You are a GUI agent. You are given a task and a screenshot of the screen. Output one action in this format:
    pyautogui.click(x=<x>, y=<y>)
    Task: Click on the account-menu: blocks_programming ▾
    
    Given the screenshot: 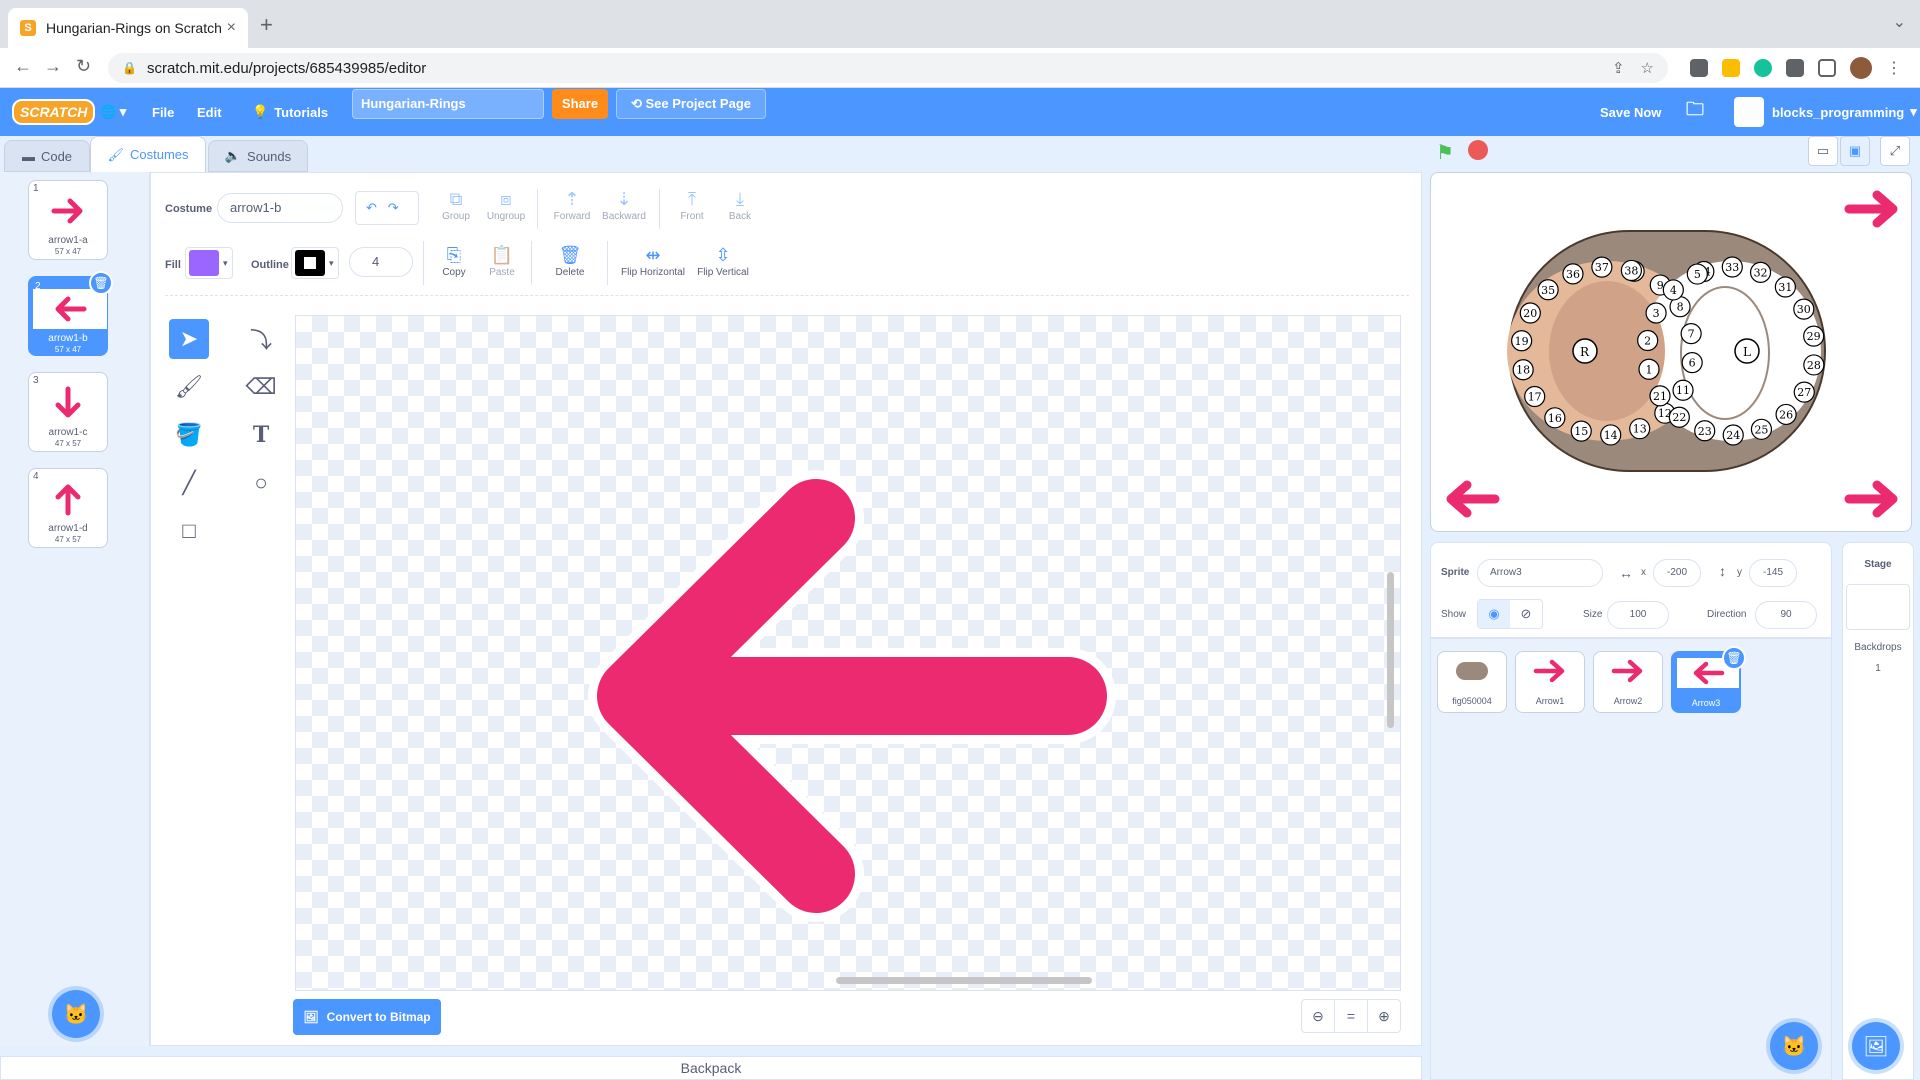 What is the action you would take?
    pyautogui.click(x=1825, y=112)
    